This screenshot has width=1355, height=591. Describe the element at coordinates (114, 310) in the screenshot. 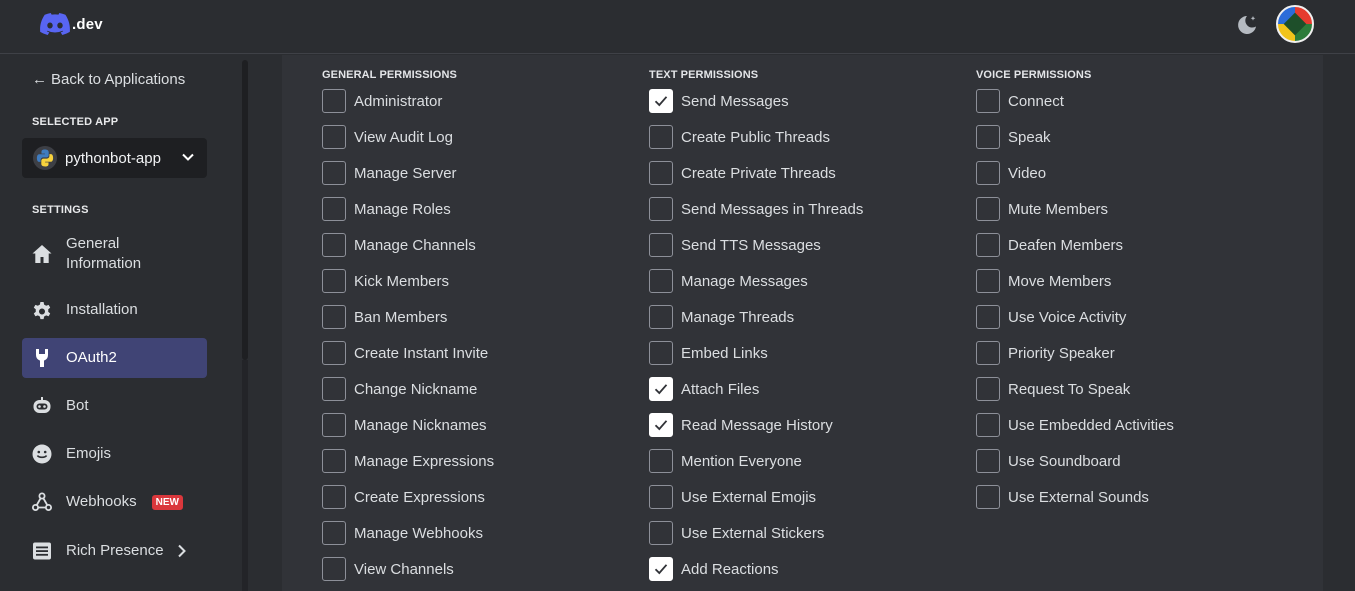

I see `sidebar-item-installation: Installation` at that location.